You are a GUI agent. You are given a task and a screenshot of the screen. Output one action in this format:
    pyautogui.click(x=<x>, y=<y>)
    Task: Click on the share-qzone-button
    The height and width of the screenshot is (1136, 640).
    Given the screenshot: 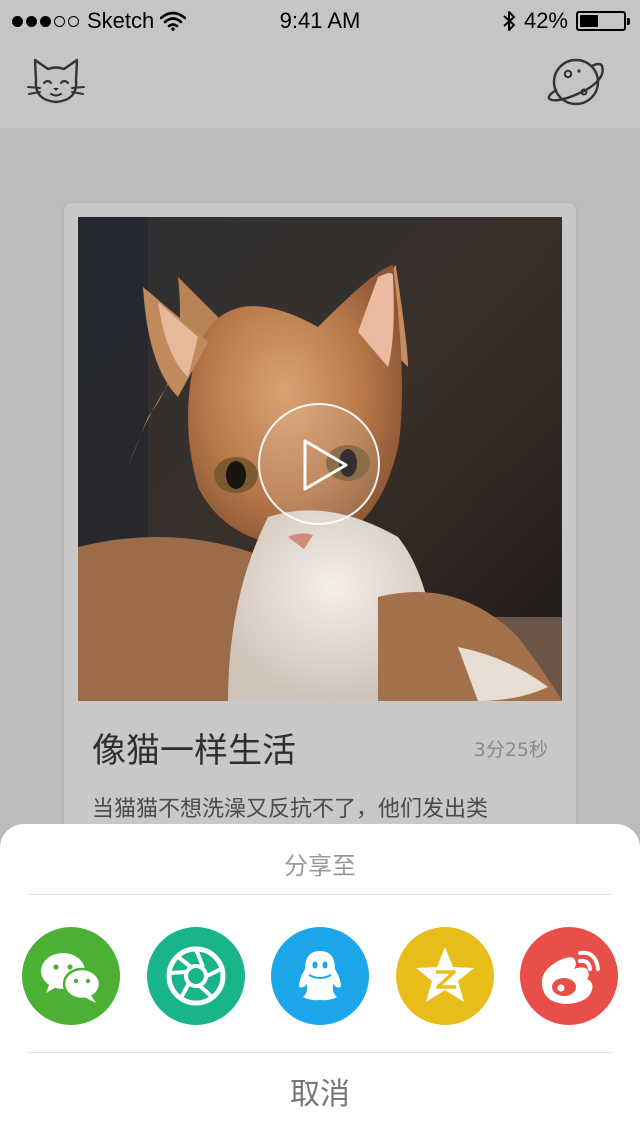 What is the action you would take?
    pyautogui.click(x=445, y=976)
    